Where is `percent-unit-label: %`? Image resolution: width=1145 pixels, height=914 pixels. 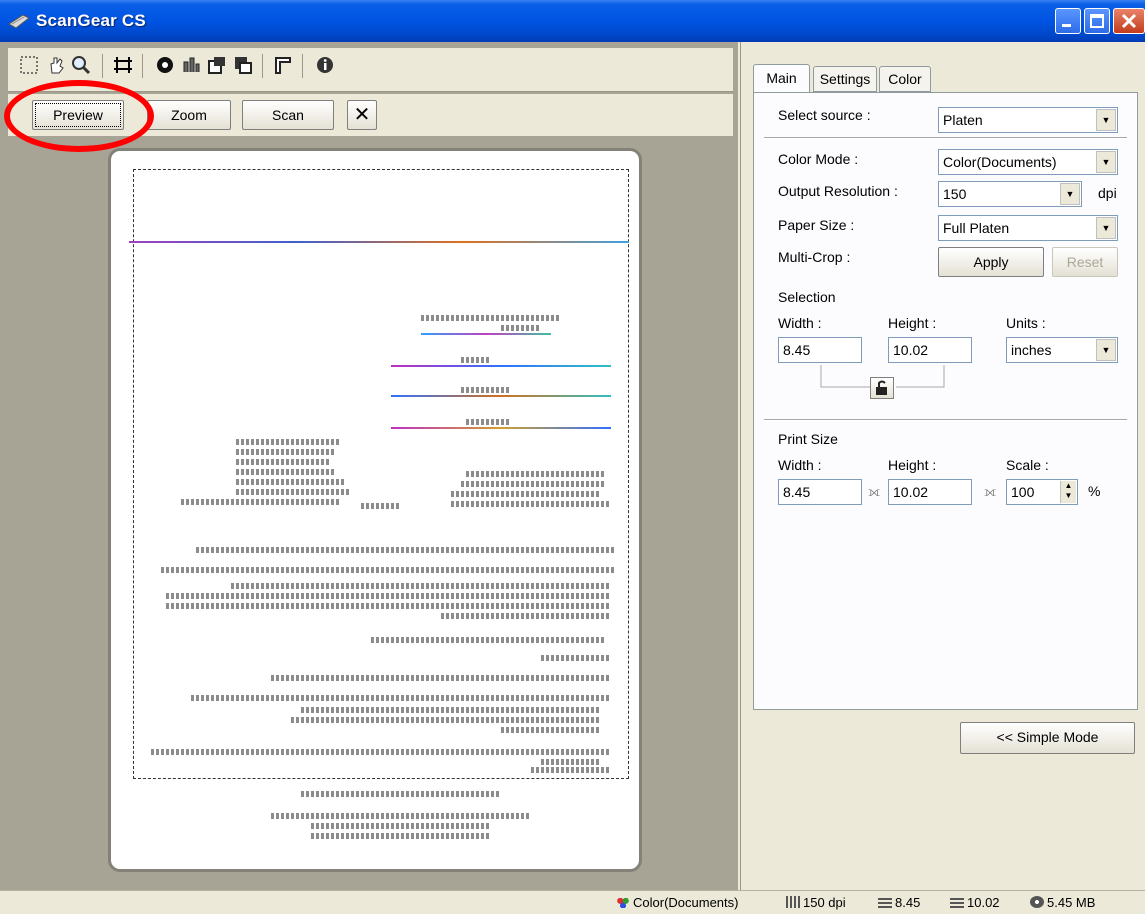 percent-unit-label: % is located at coordinates (1094, 491).